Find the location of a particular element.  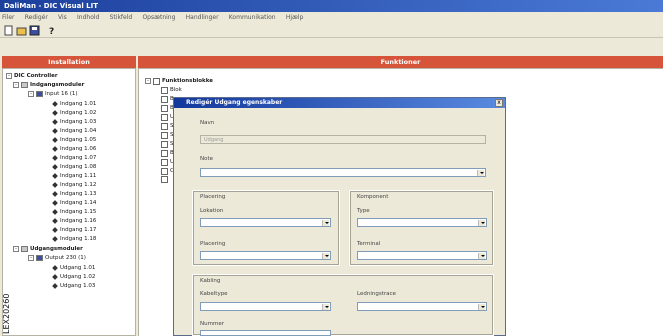

folder-icon is located at coordinates (24, 85).